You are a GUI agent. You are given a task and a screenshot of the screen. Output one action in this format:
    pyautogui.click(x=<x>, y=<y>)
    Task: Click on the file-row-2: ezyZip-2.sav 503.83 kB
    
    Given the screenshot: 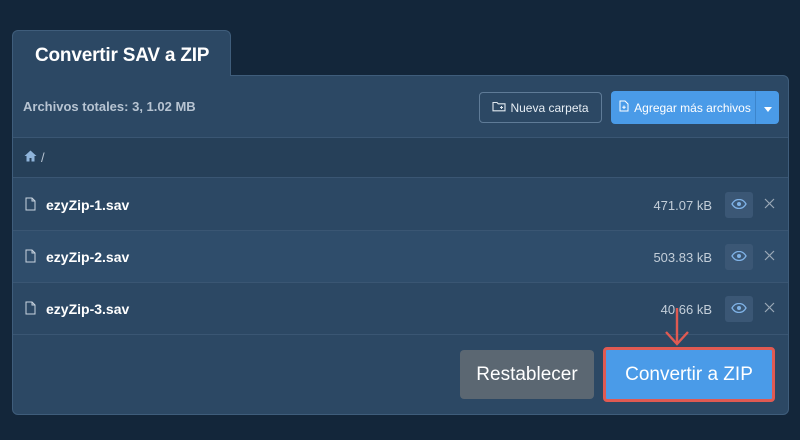 What is the action you would take?
    pyautogui.click(x=400, y=257)
    